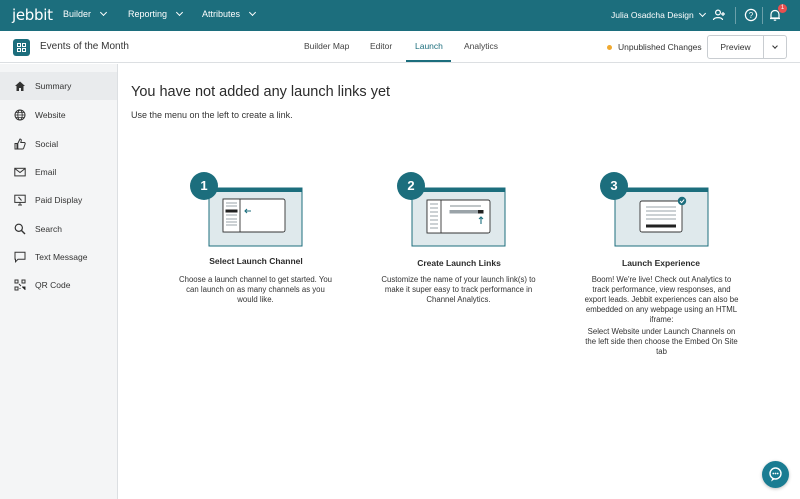  Describe the element at coordinates (261, 92) in the screenshot. I see `page-title: You have not added any launch links yet` at that location.